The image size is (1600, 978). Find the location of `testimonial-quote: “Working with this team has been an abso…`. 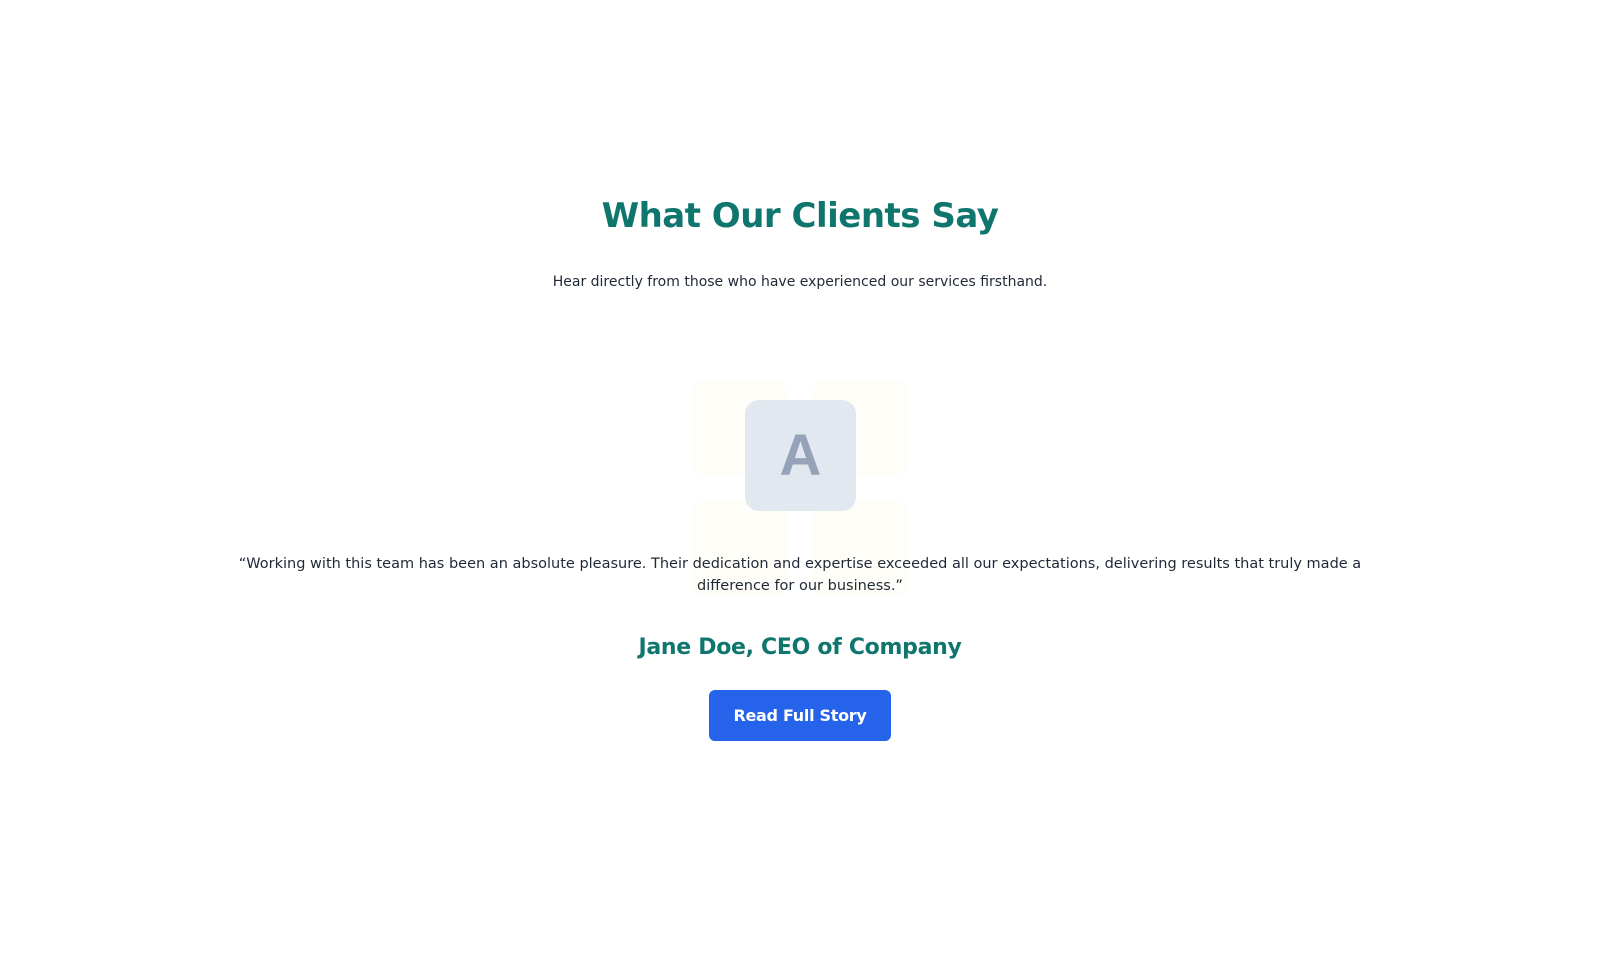

testimonial-quote: “Working with this team has been an abso… is located at coordinates (800, 575).